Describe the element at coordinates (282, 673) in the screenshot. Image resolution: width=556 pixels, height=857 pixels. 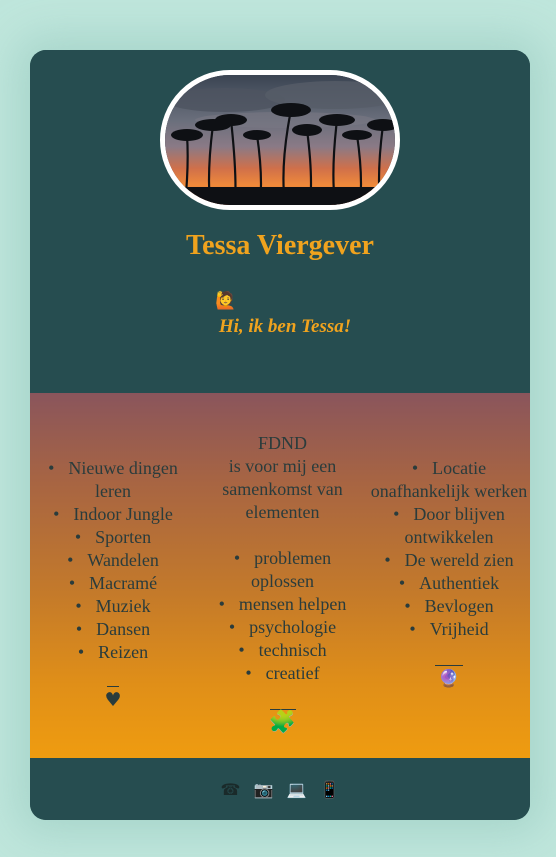
I see `list-item: creatief` at that location.